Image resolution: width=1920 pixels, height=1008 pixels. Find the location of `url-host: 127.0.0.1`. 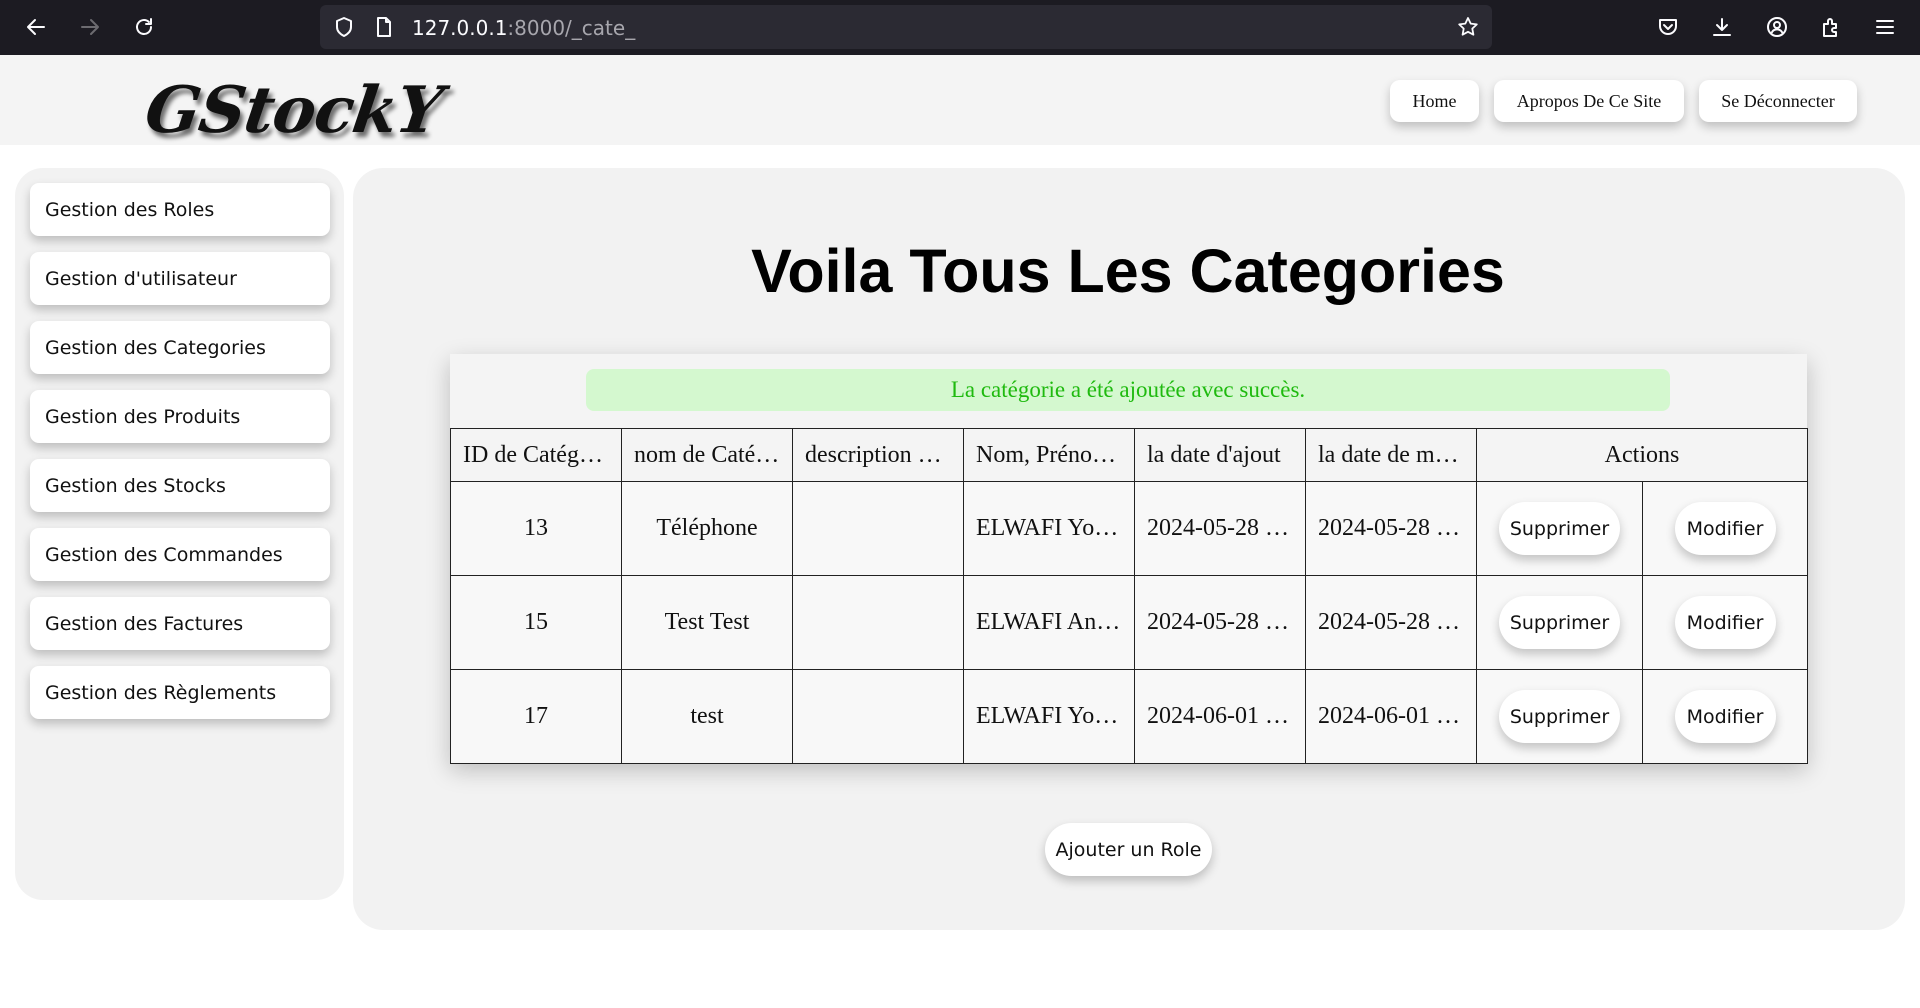

url-host: 127.0.0.1 is located at coordinates (460, 28).